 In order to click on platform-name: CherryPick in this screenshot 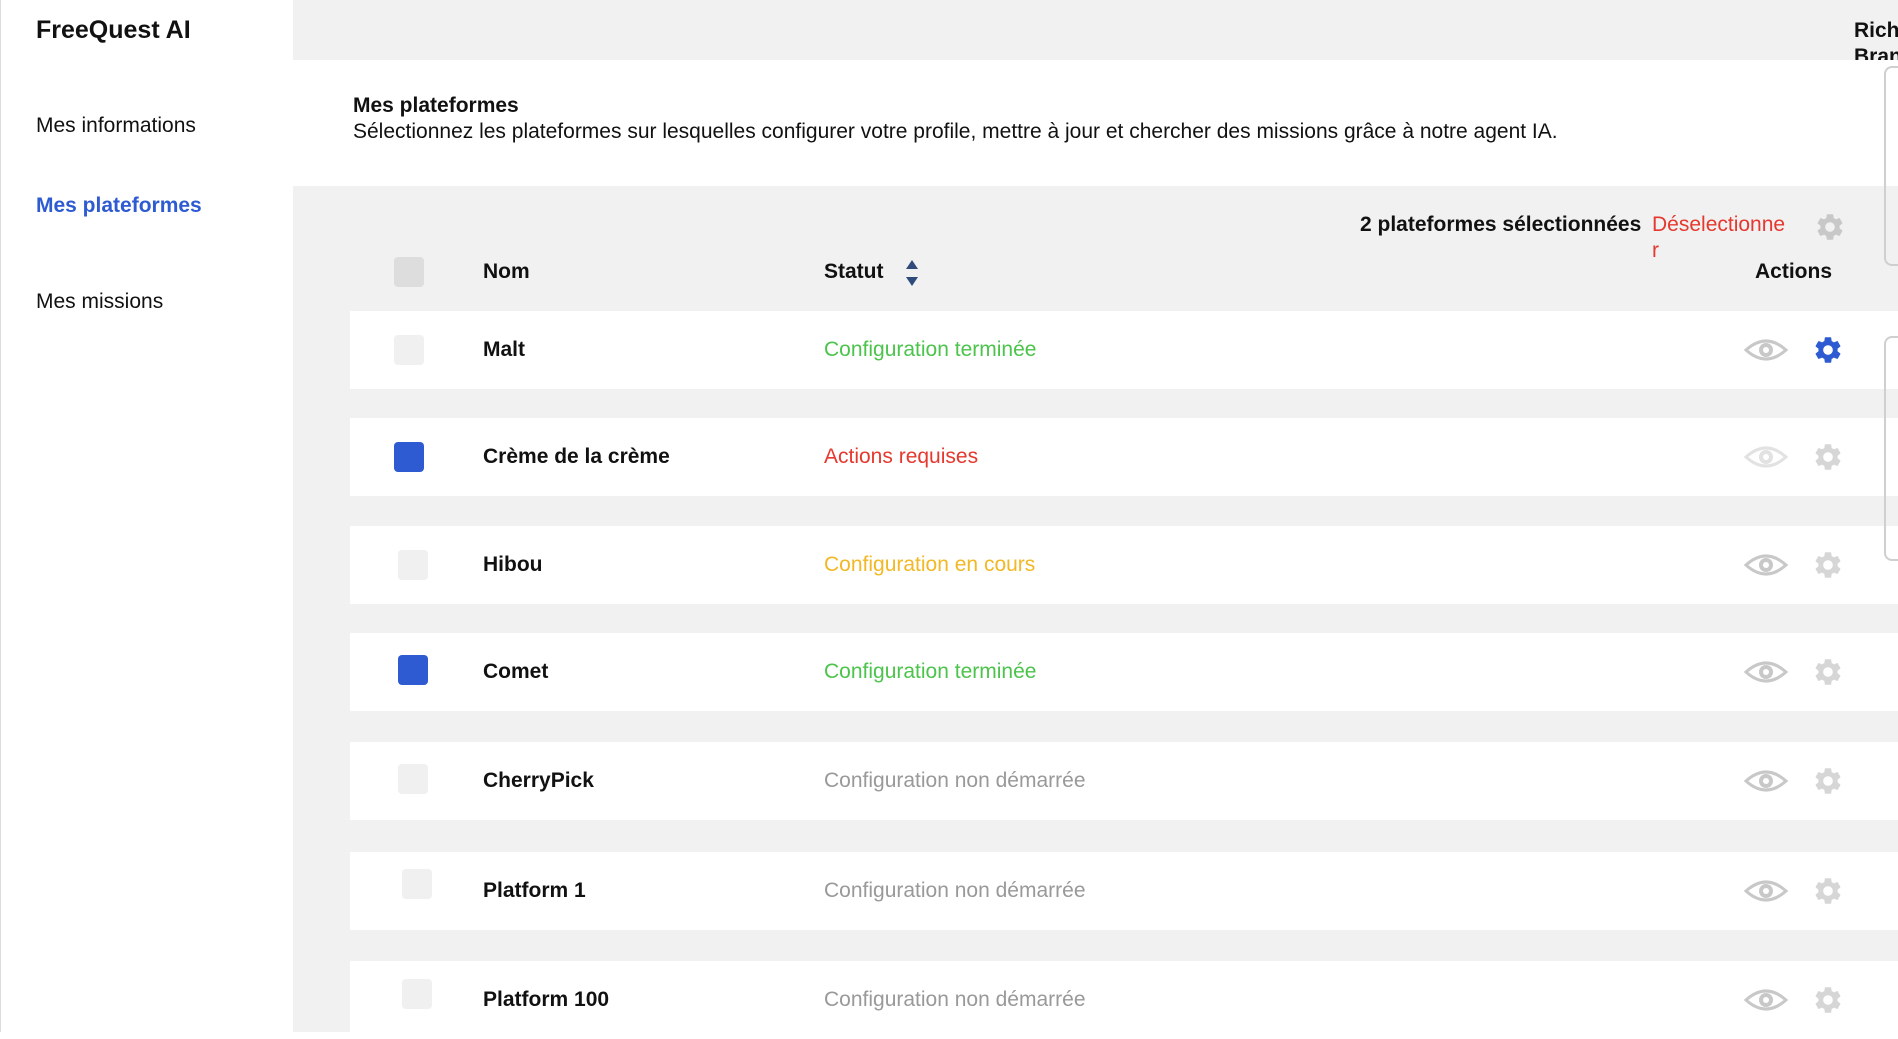, I will do `click(538, 780)`.